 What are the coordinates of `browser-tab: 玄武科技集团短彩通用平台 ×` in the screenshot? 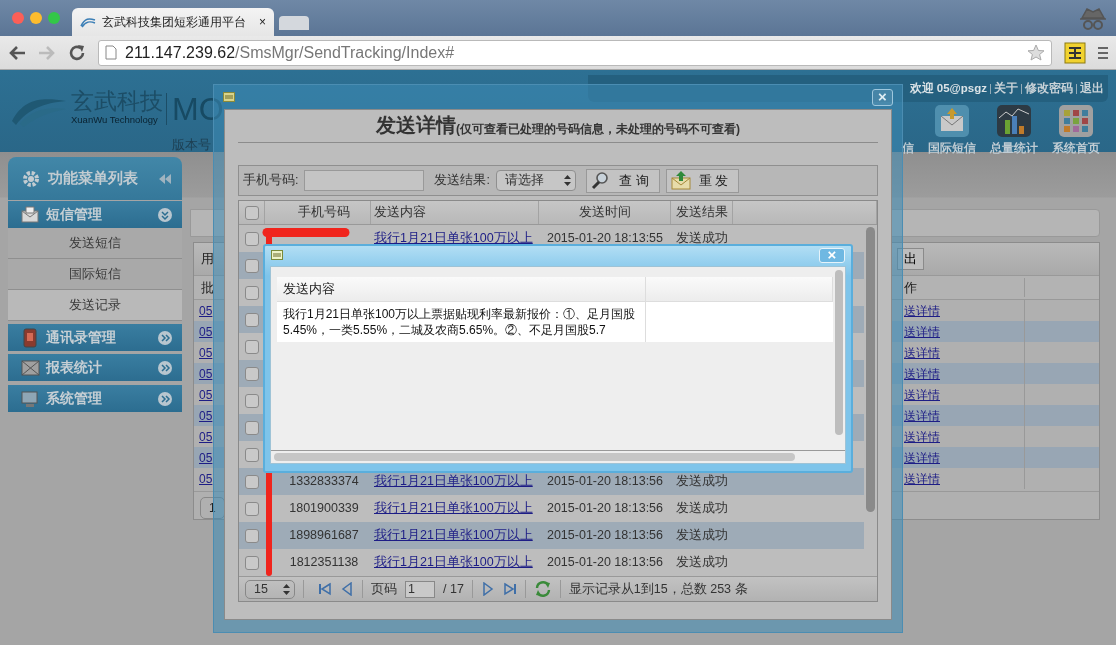 It's located at (173, 22).